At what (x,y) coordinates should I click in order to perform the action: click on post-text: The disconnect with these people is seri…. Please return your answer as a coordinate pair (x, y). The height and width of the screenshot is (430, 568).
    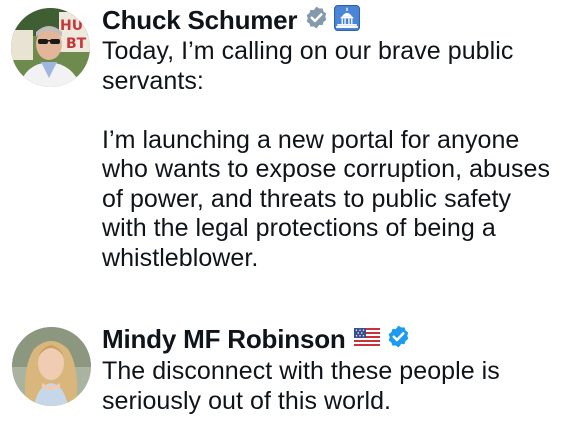
    Looking at the image, I should click on (304, 386).